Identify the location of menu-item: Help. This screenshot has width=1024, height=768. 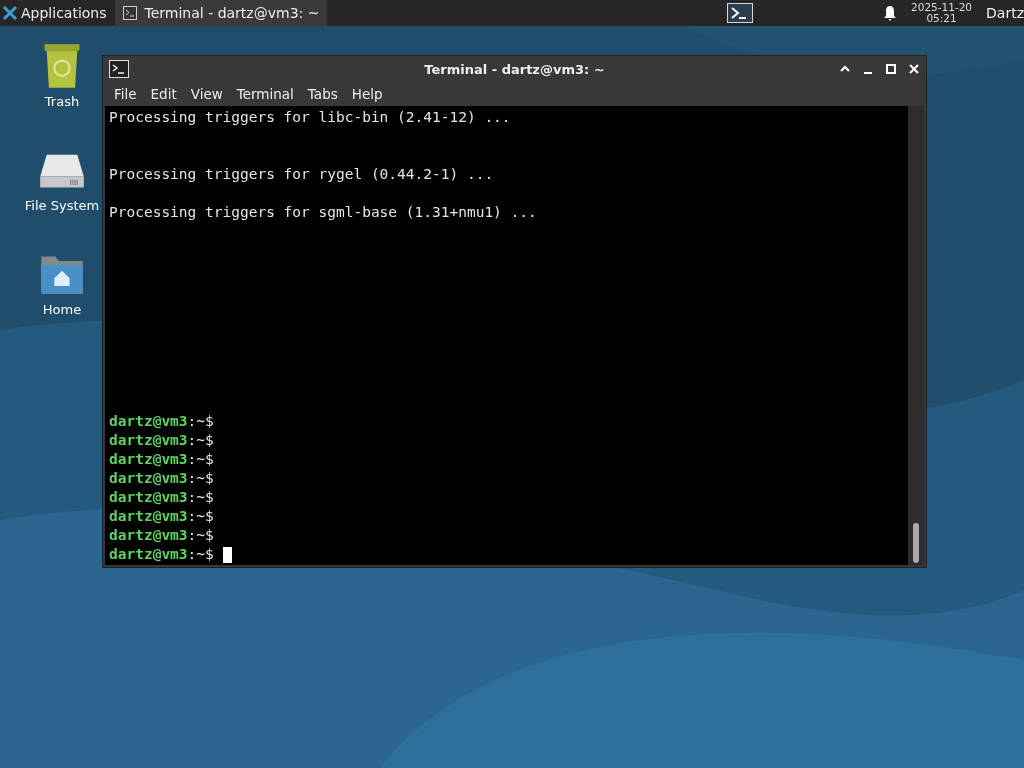
(367, 94).